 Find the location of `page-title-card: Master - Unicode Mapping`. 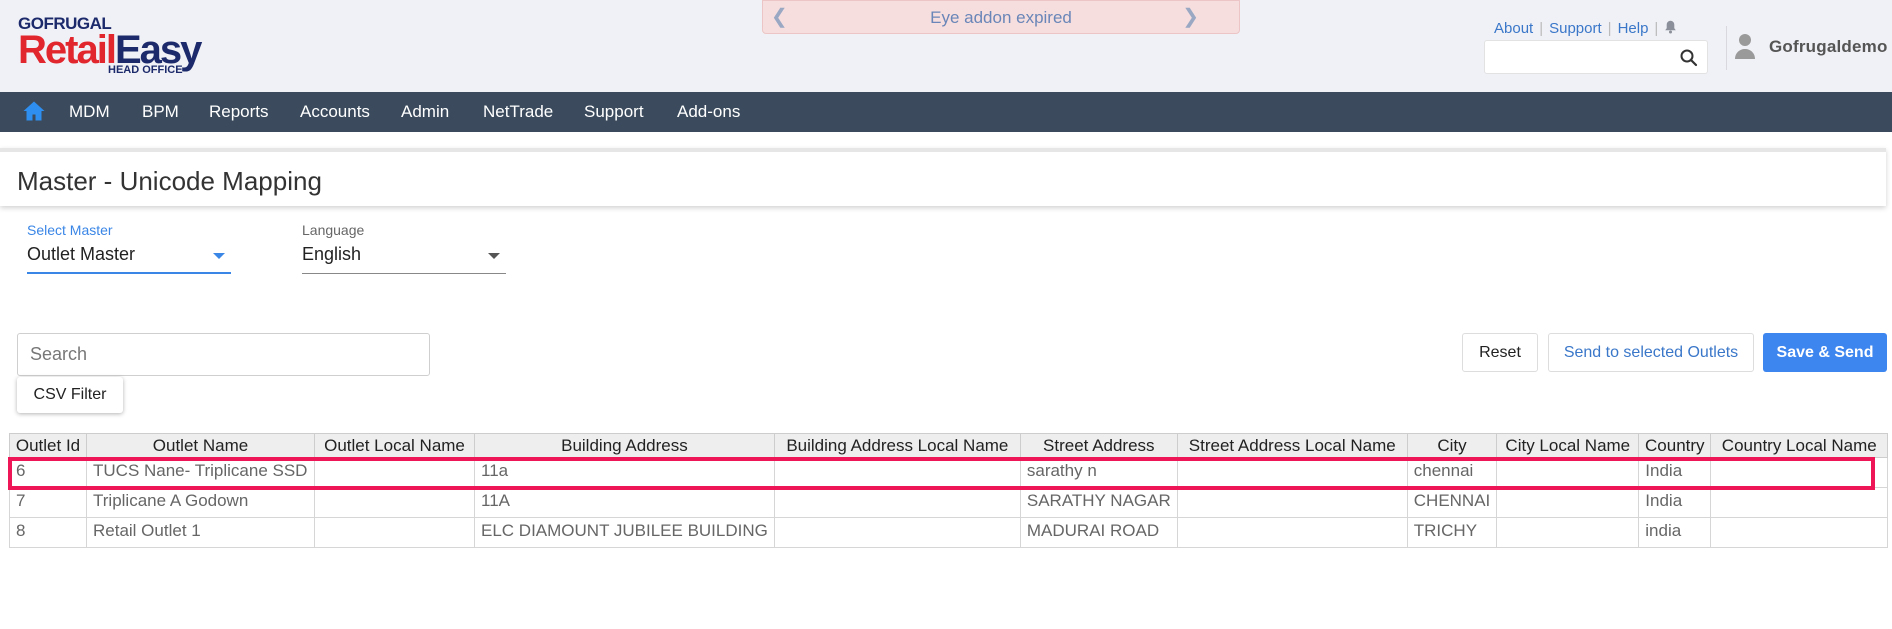

page-title-card: Master - Unicode Mapping is located at coordinates (943, 177).